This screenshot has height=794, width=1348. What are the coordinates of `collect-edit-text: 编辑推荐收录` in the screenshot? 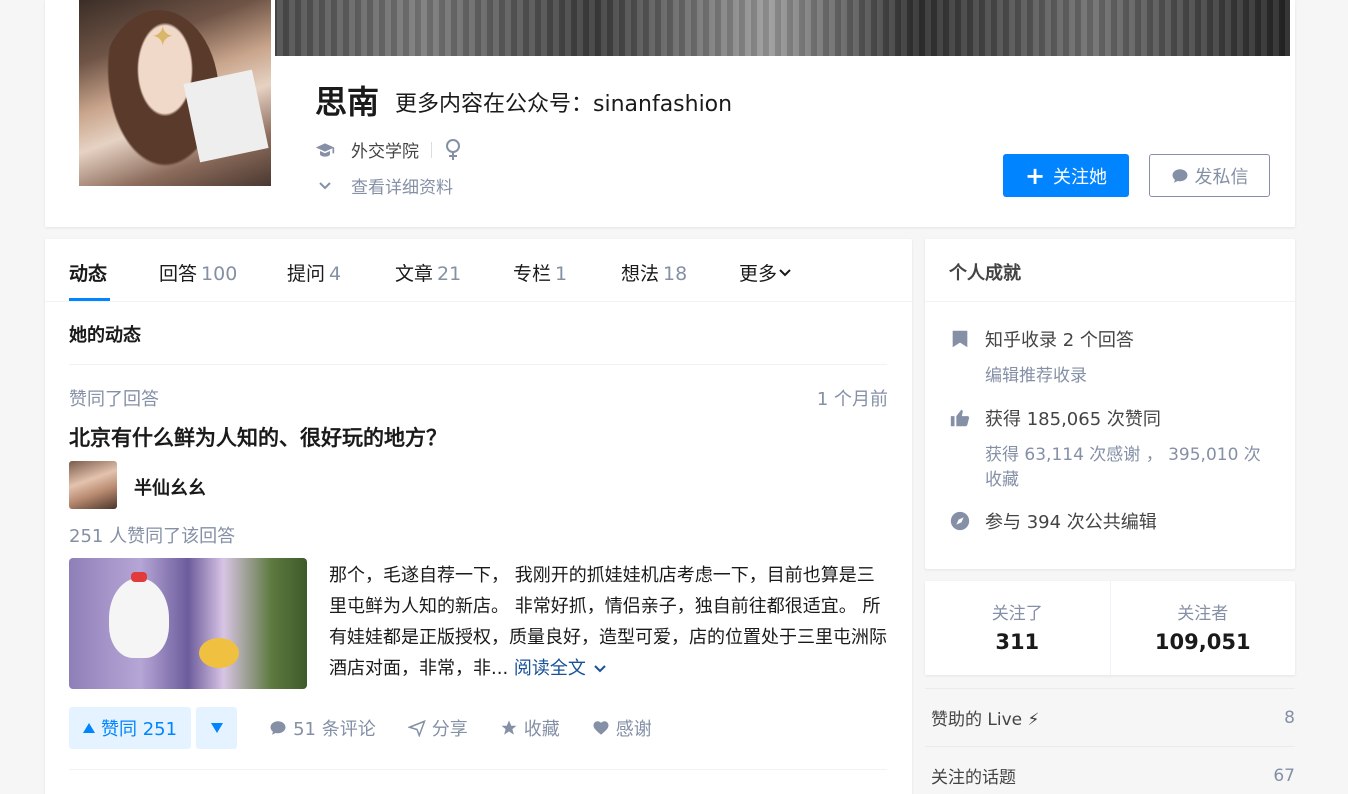 It's located at (1036, 376).